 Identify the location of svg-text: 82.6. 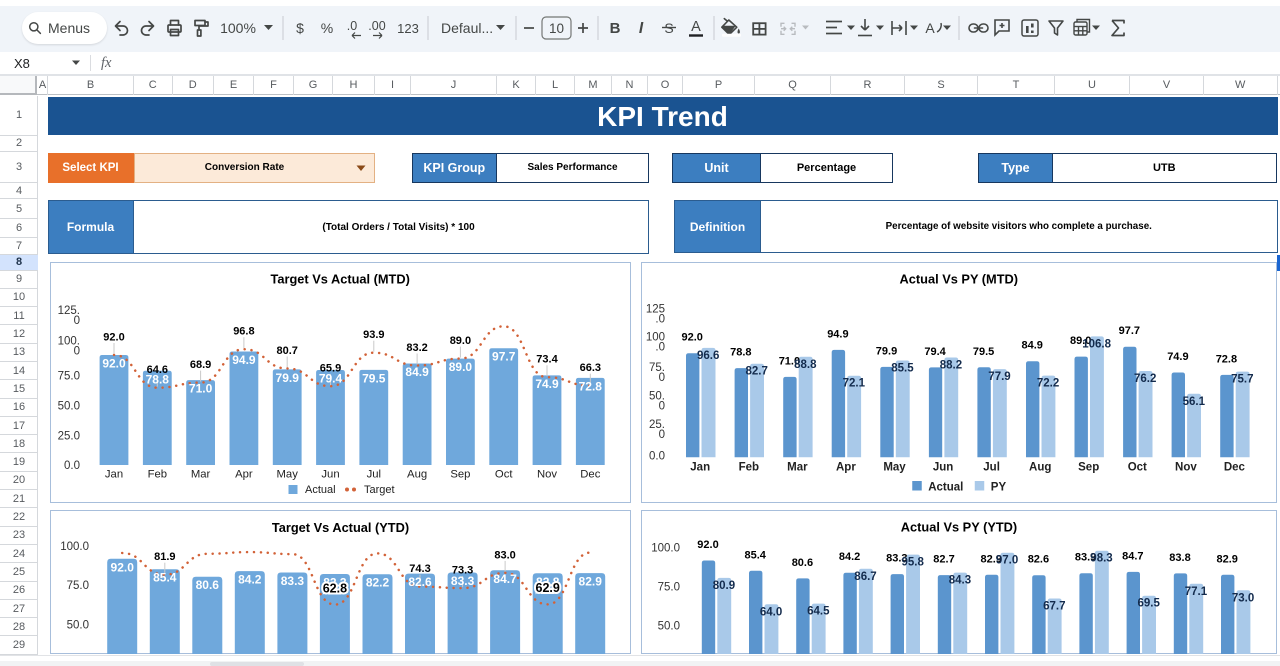
(420, 582).